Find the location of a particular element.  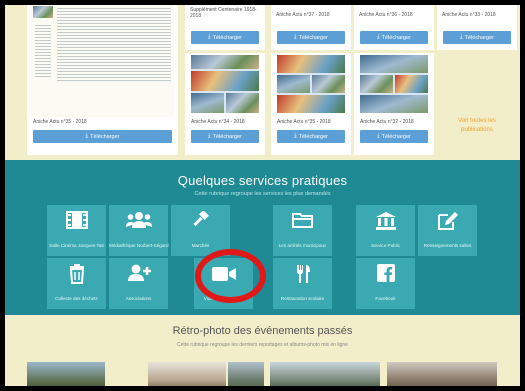

tile-facebook: Facebook is located at coordinates (385, 283).